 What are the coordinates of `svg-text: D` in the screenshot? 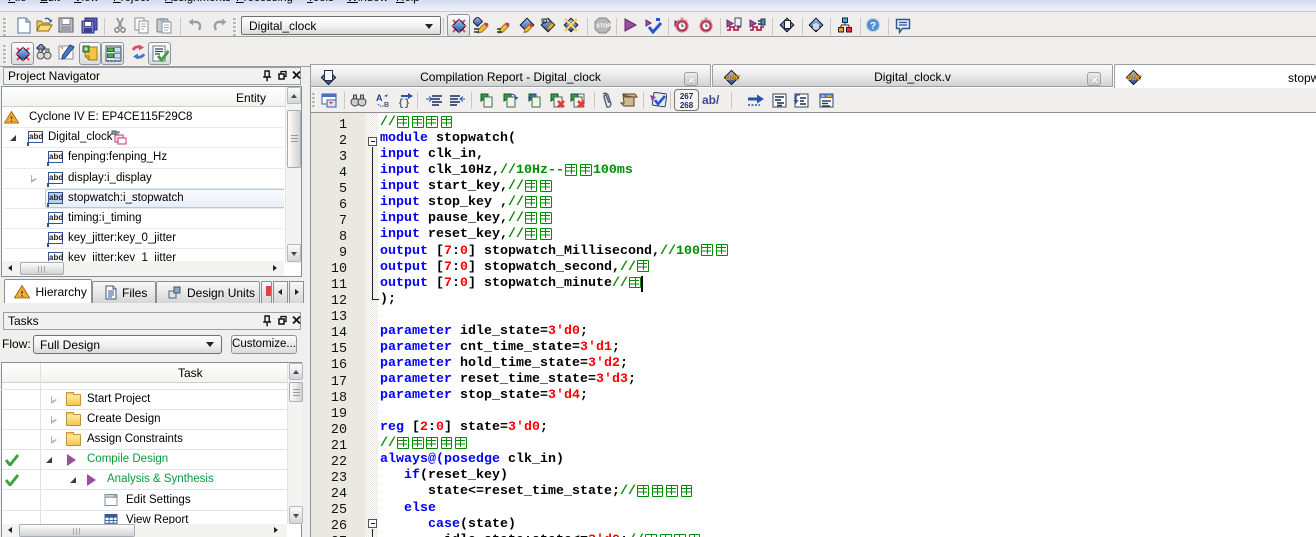 It's located at (545, 23).